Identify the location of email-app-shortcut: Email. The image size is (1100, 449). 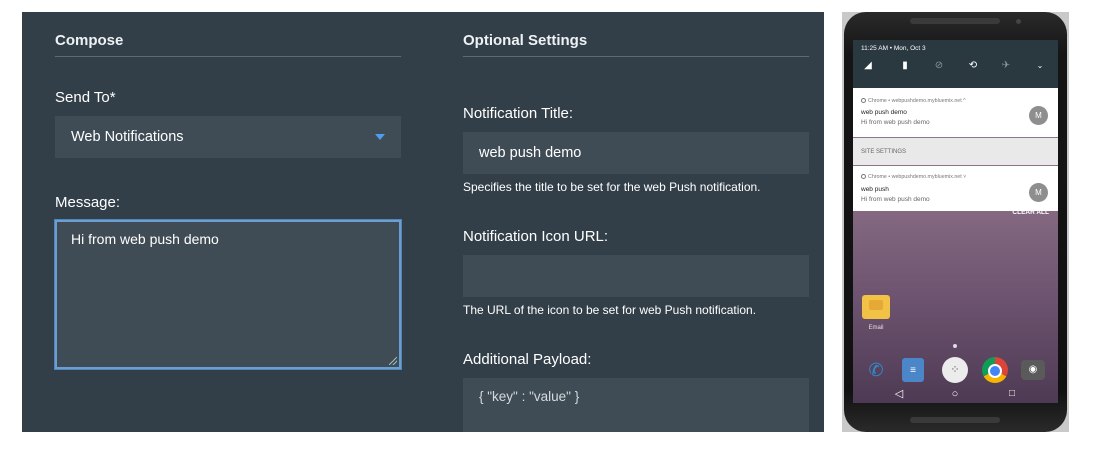
(876, 313).